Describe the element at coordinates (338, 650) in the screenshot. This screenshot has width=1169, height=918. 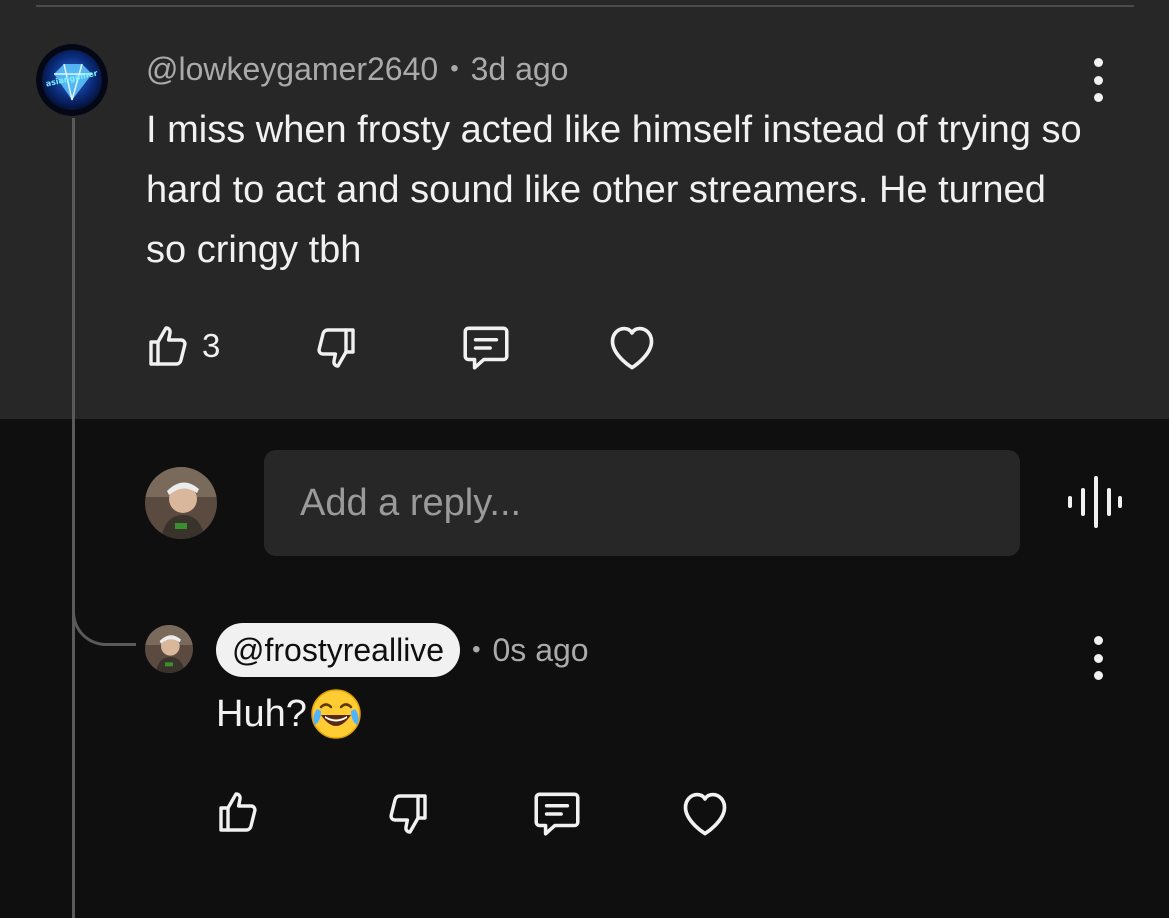
I see `reply-author: @frostyreallive` at that location.